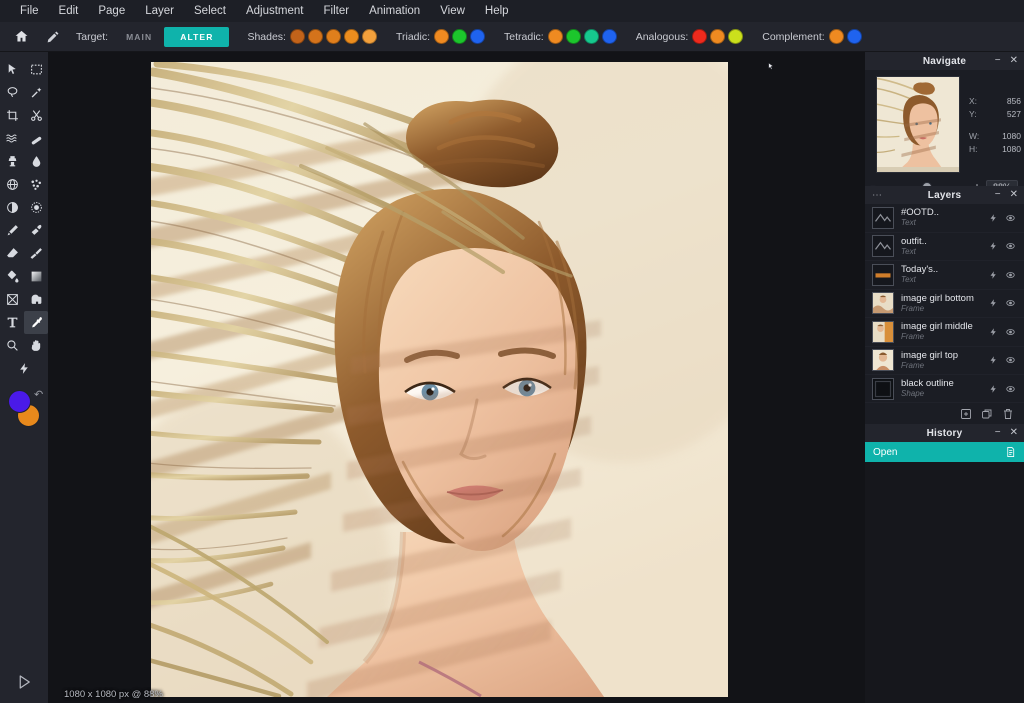  Describe the element at coordinates (12, 115) in the screenshot. I see `crop-tool` at that location.